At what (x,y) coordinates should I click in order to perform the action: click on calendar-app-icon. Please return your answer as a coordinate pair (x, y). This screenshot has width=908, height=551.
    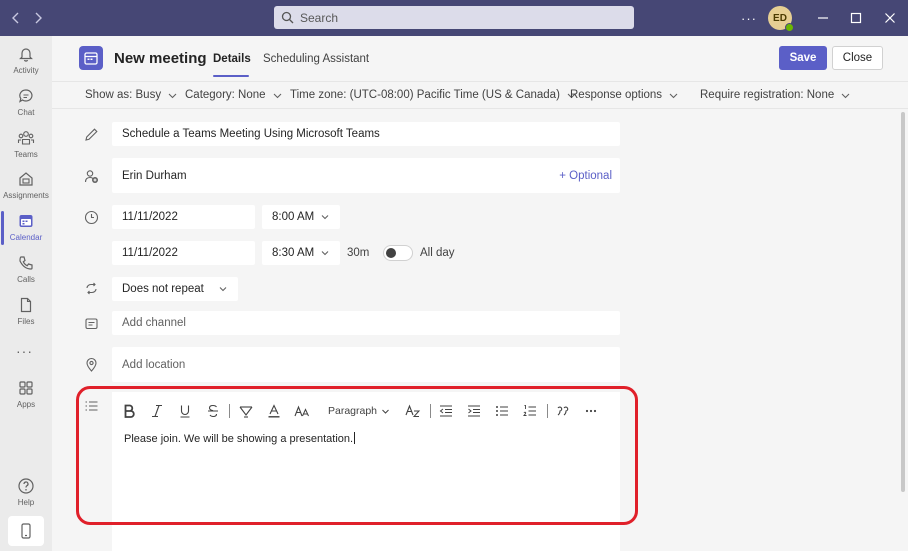
    Looking at the image, I should click on (91, 58).